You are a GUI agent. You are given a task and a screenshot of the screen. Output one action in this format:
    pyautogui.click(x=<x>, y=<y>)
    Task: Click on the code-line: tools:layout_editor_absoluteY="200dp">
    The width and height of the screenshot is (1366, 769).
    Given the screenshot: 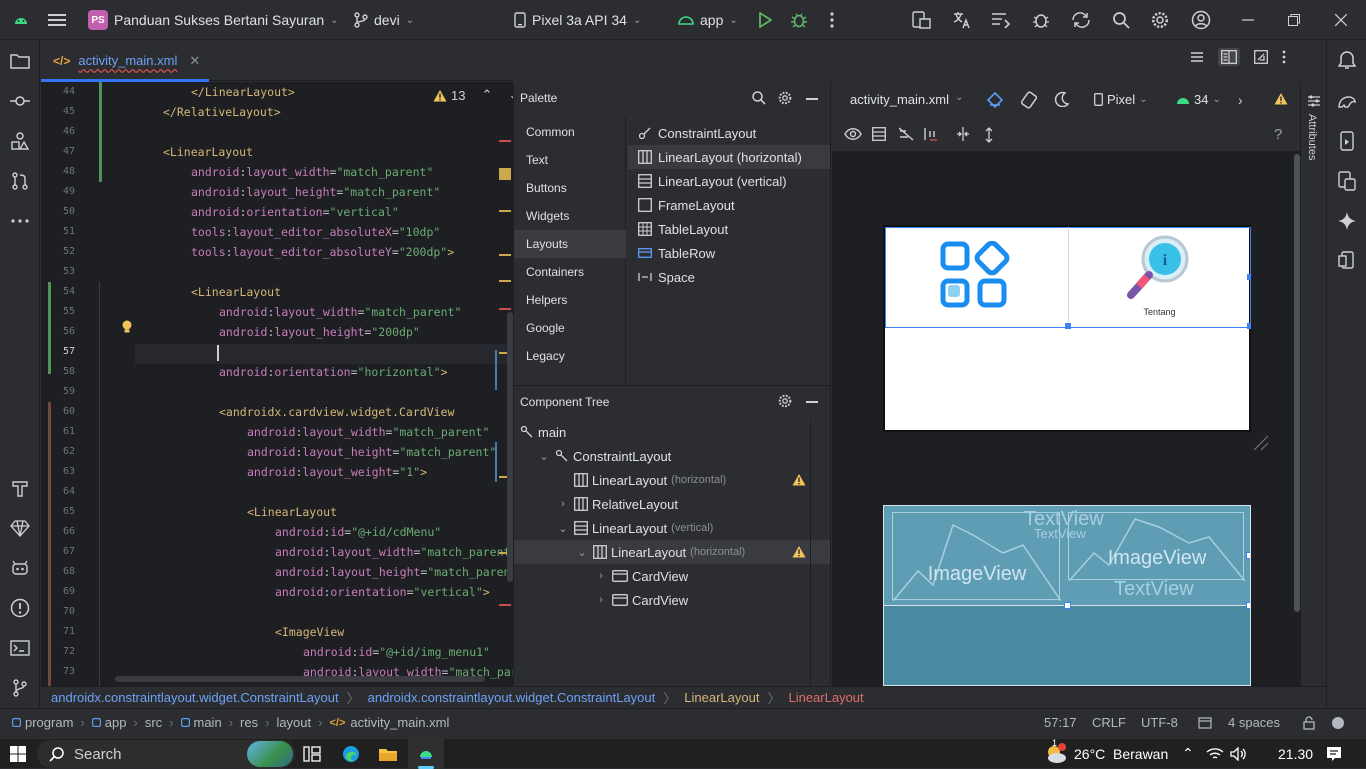 What is the action you would take?
    pyautogui.click(x=322, y=252)
    